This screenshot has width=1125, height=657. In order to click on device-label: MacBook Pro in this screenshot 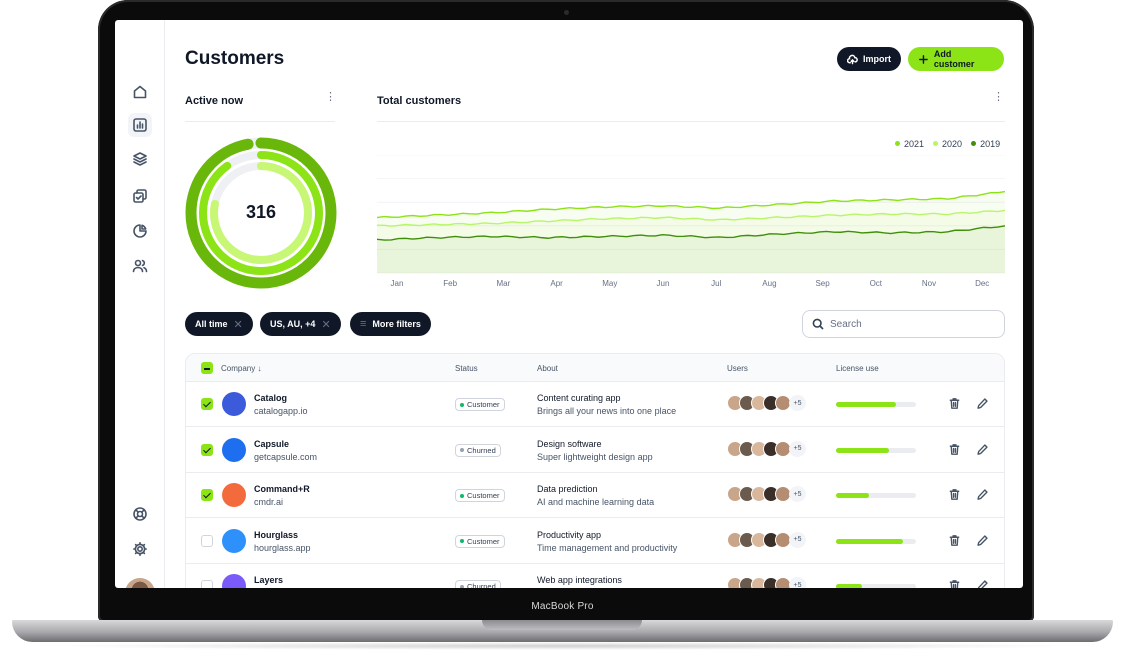, I will do `click(562, 606)`.